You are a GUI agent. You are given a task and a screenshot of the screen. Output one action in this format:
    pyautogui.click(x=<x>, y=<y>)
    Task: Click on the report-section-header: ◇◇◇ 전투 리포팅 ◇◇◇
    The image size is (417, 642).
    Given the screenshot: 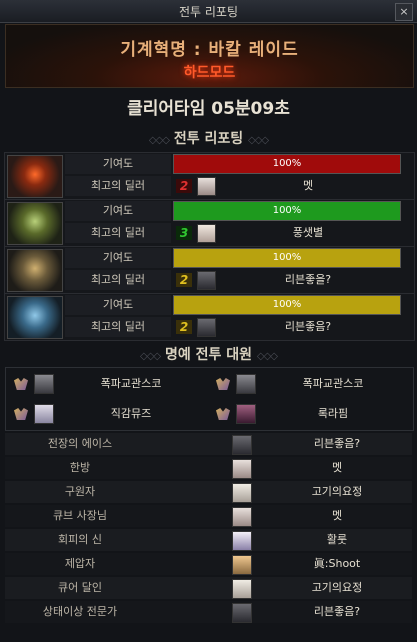 What is the action you would take?
    pyautogui.click(x=208, y=138)
    